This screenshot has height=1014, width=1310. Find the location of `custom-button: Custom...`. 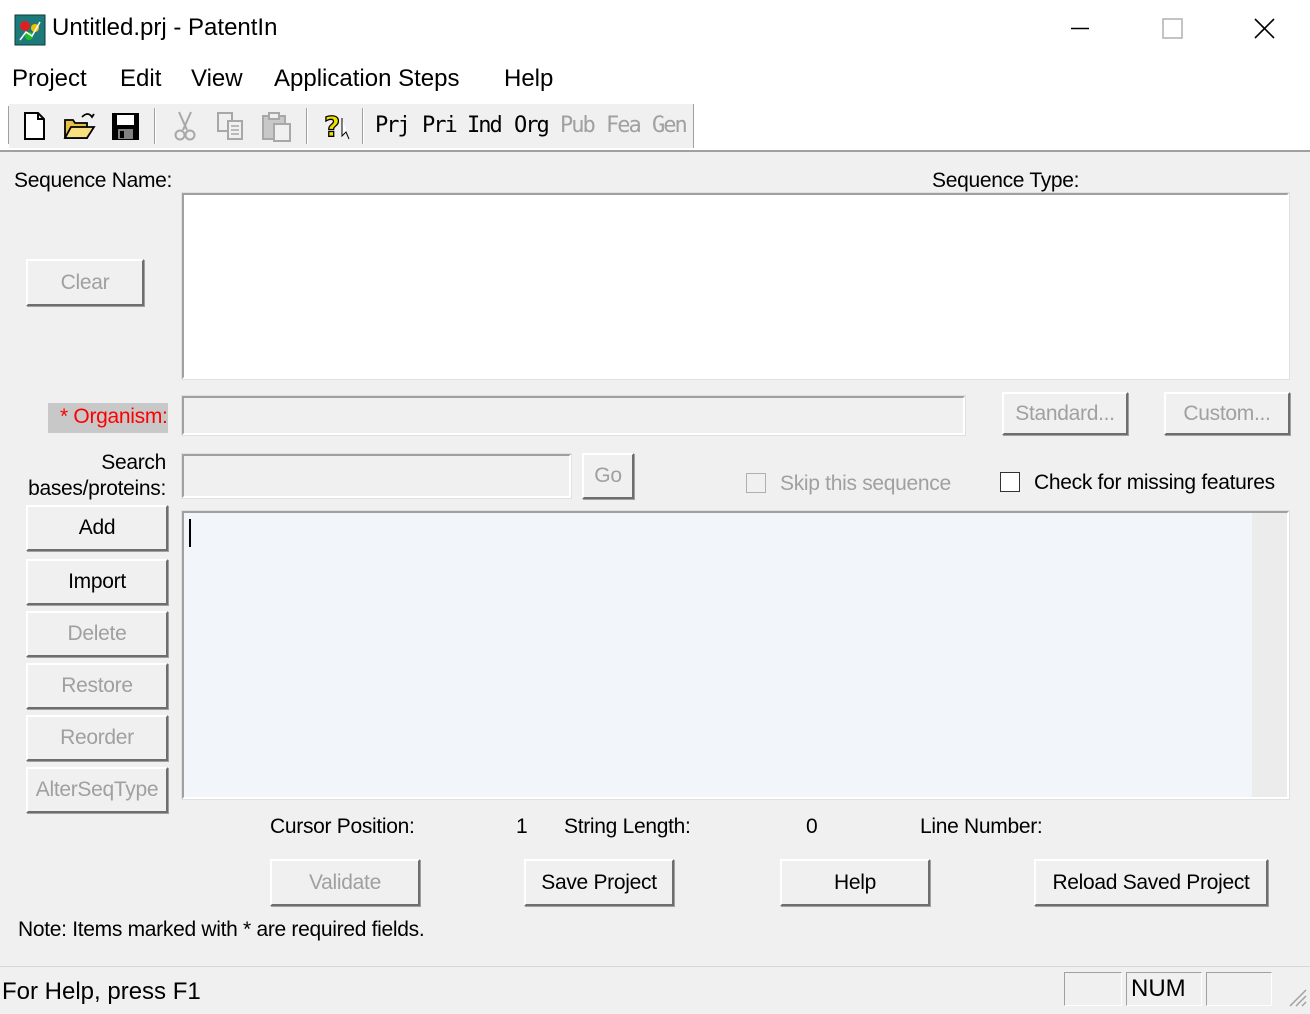

custom-button: Custom... is located at coordinates (1227, 413).